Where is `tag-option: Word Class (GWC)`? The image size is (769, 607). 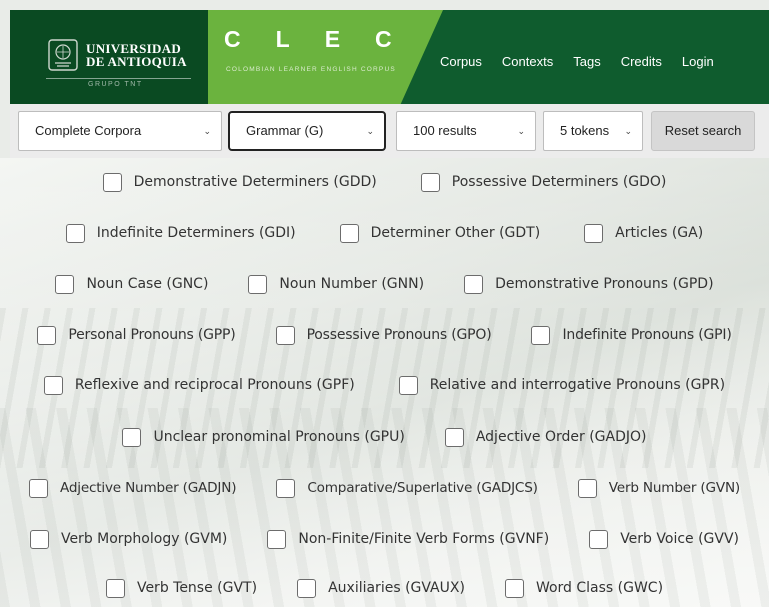
tag-option: Word Class (GWC) is located at coordinates (584, 588).